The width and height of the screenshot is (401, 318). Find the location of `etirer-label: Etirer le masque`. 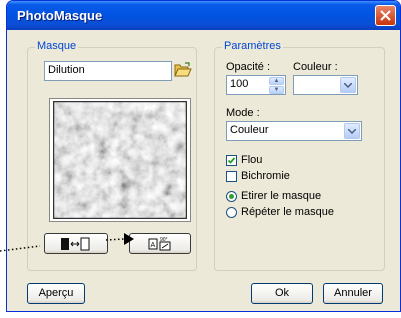

etirer-label: Etirer le masque is located at coordinates (281, 196).